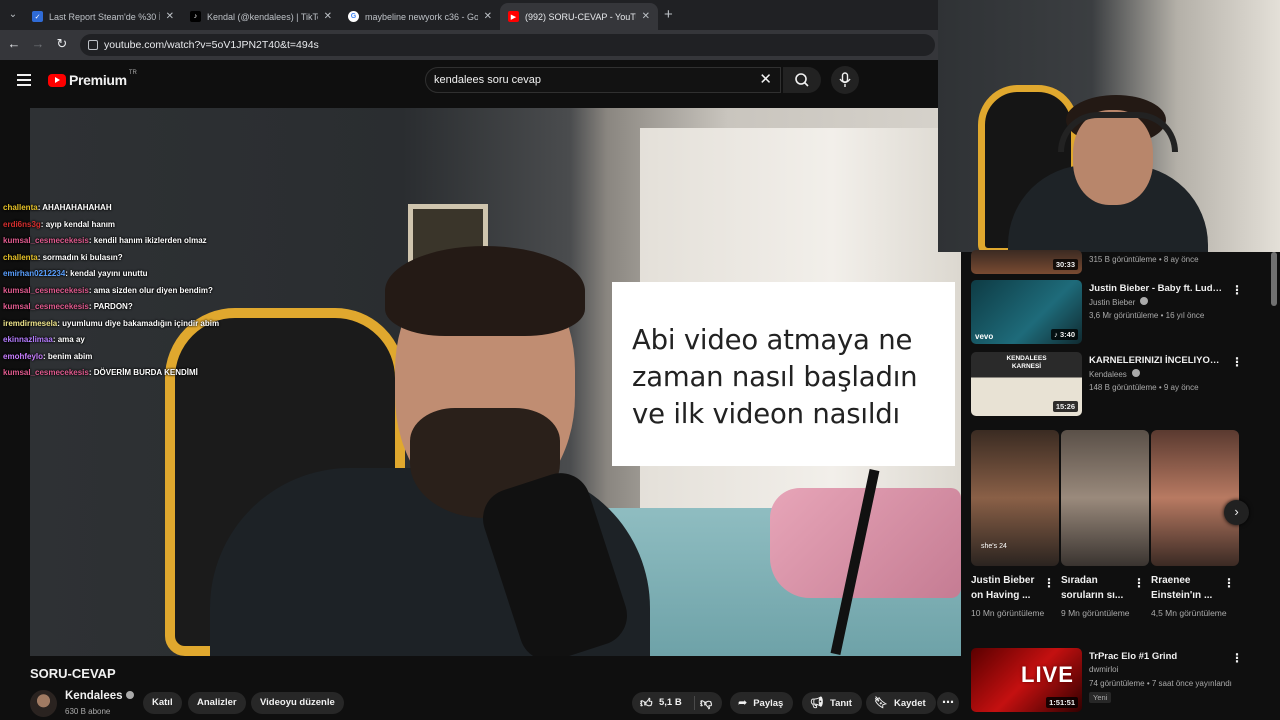 This screenshot has width=1280, height=720. What do you see at coordinates (646, 703) in the screenshot?
I see `like-icon: 👍︎` at bounding box center [646, 703].